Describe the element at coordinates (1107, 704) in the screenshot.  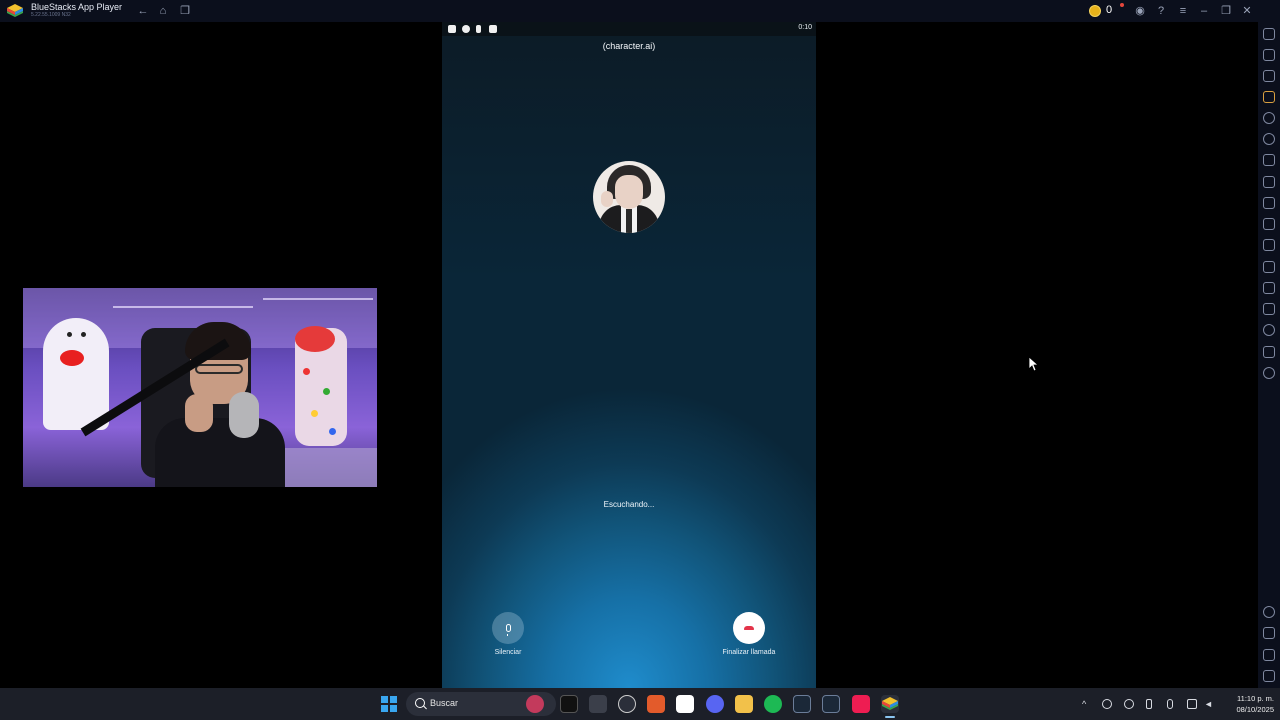
I see `onedrive-icon` at that location.